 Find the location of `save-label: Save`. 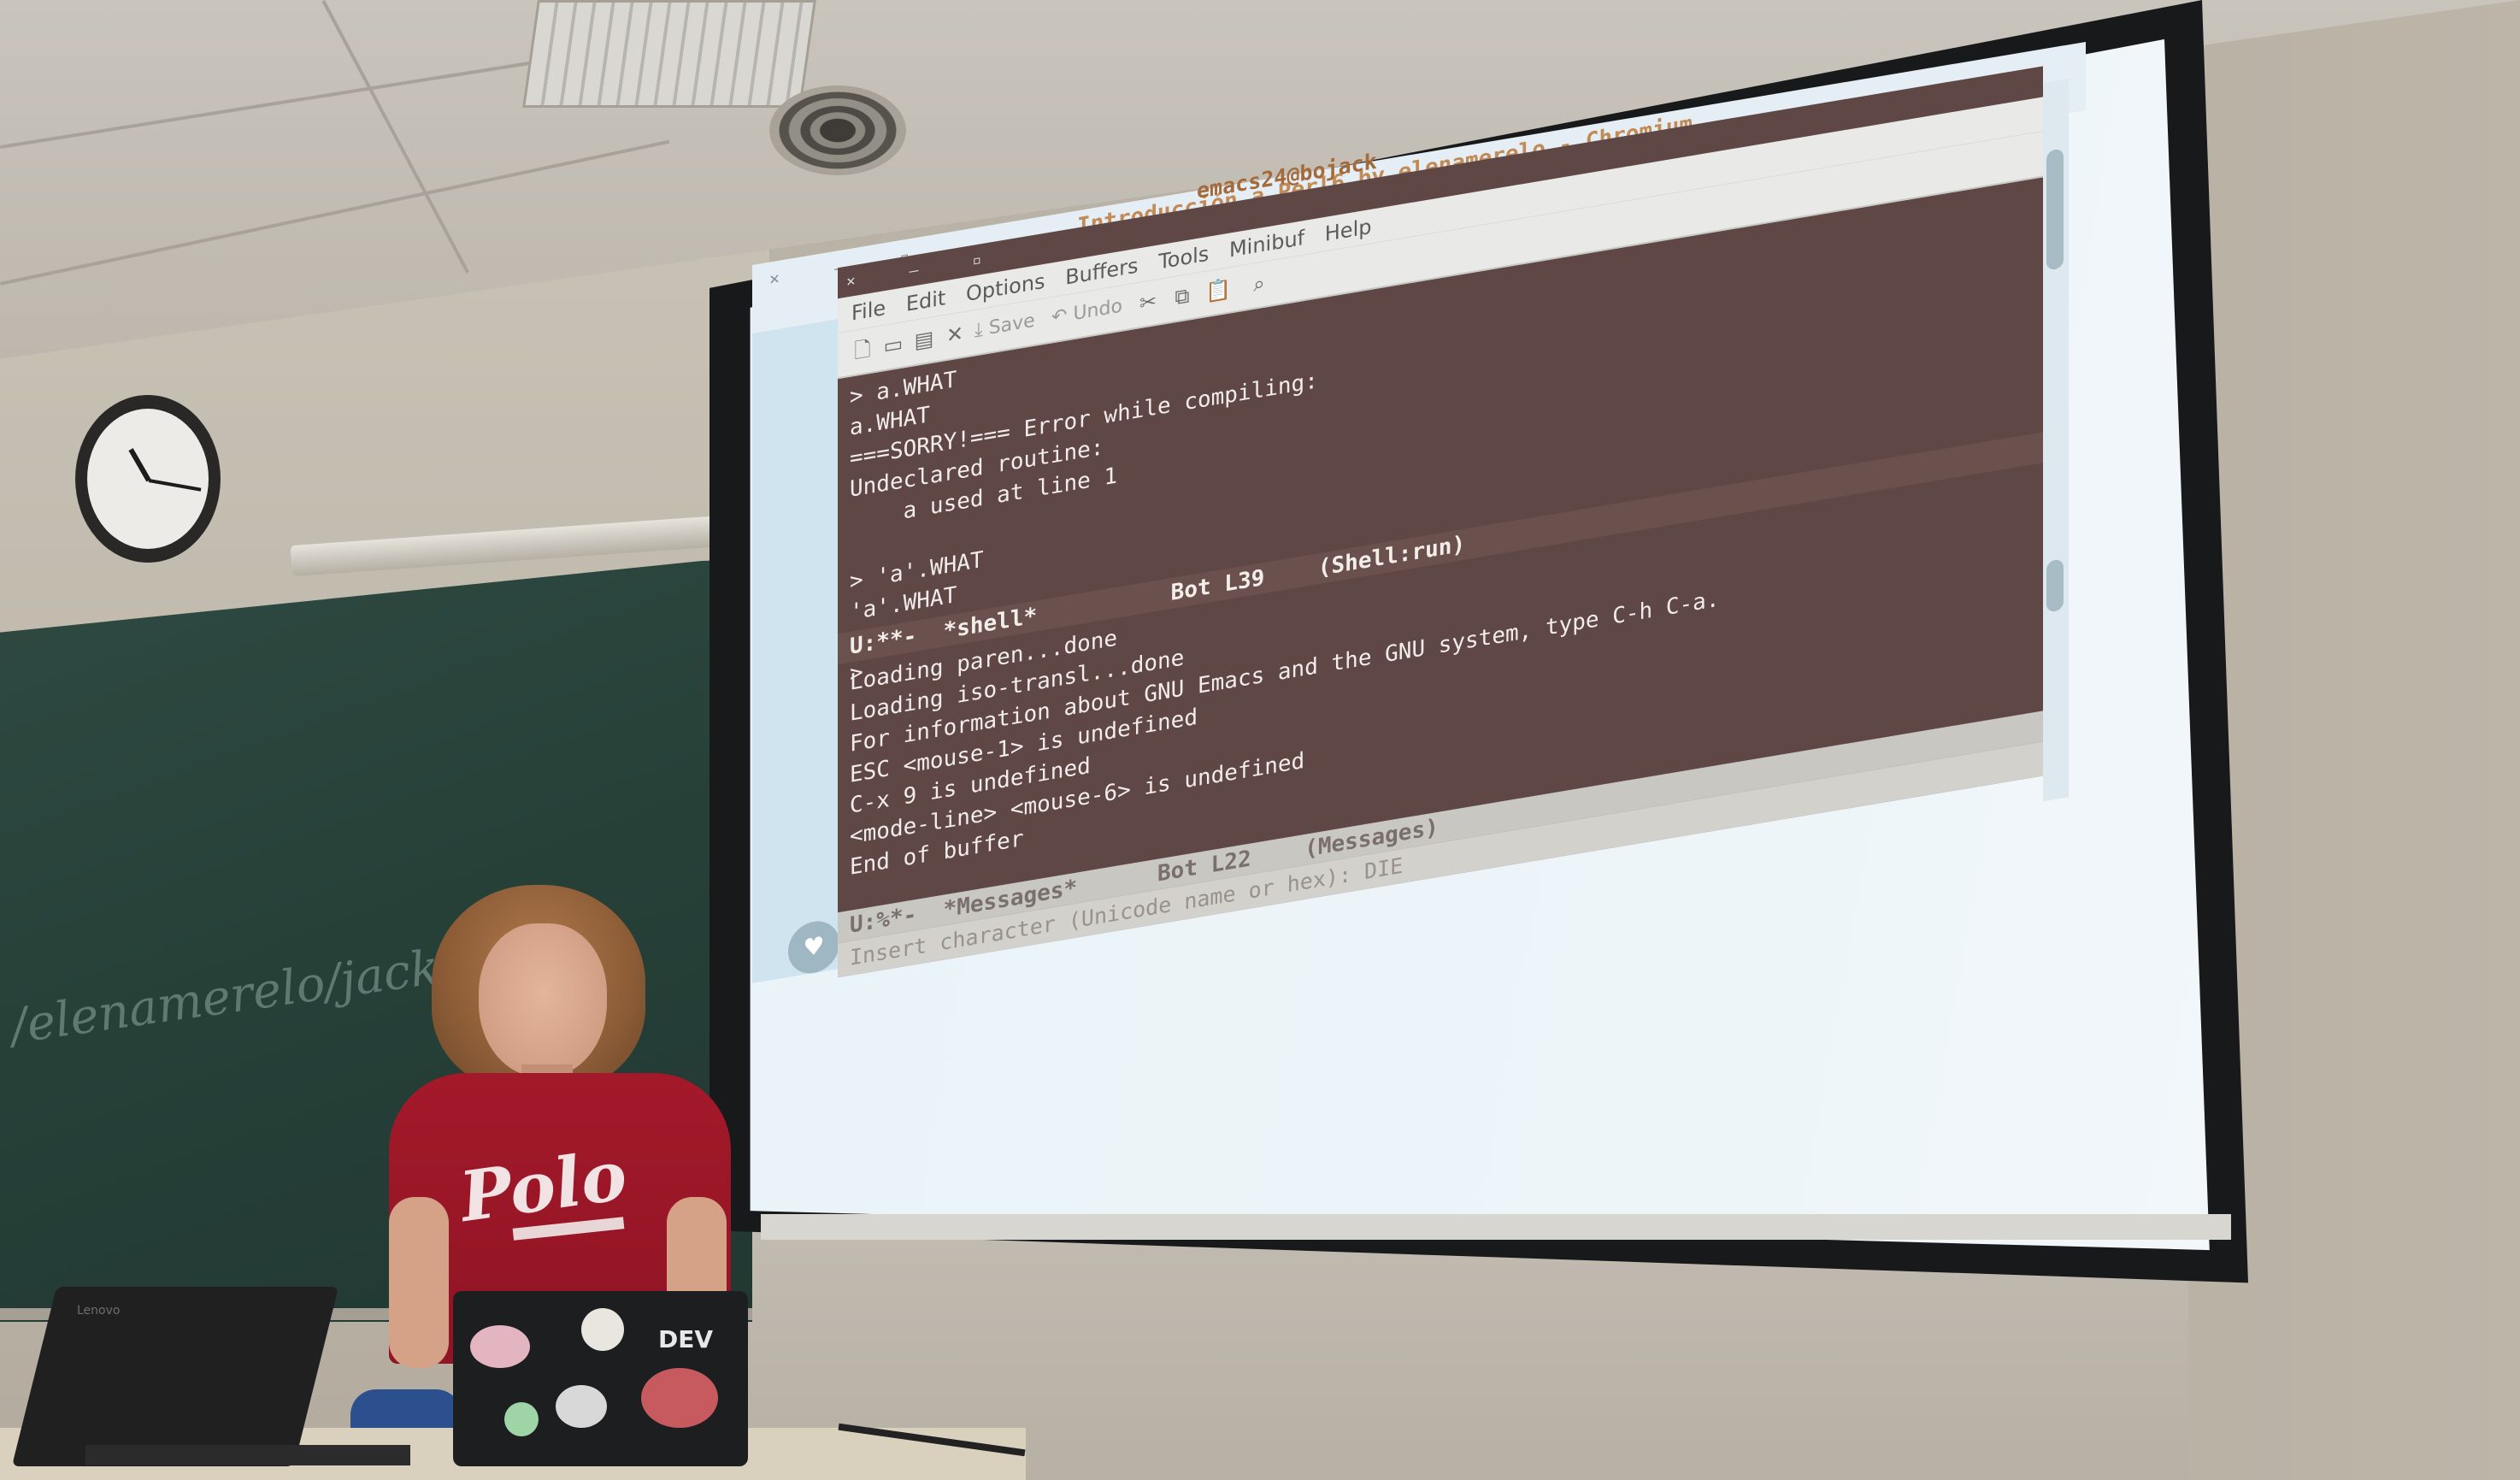

save-label: Save is located at coordinates (1011, 324).